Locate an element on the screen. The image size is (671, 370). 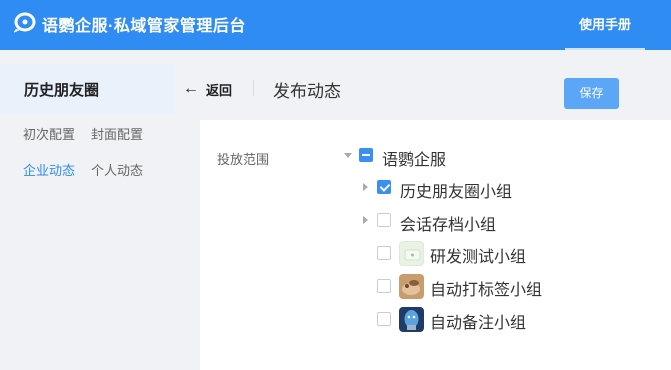
top-bar: 语鹦企服·私域管家管理后台 使用手册 is located at coordinates (335, 25).